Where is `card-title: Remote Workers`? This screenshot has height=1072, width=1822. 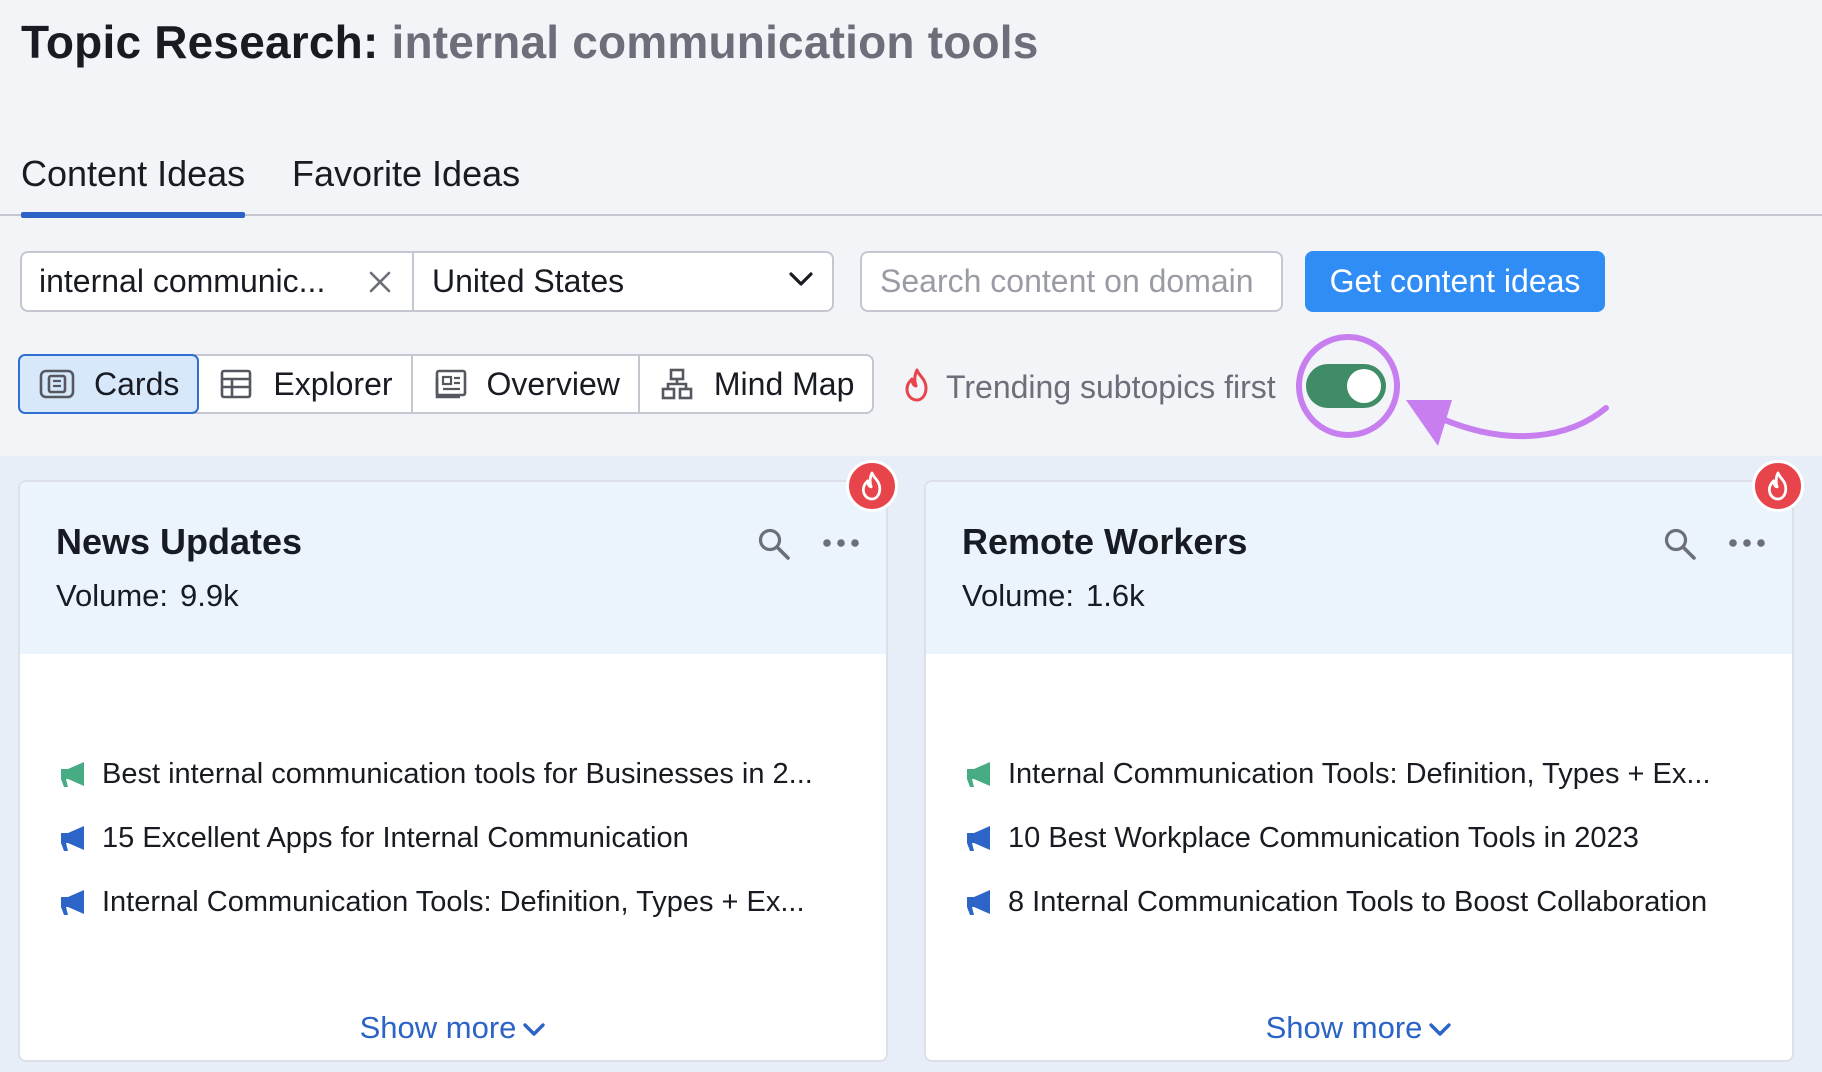 card-title: Remote Workers is located at coordinates (1105, 541).